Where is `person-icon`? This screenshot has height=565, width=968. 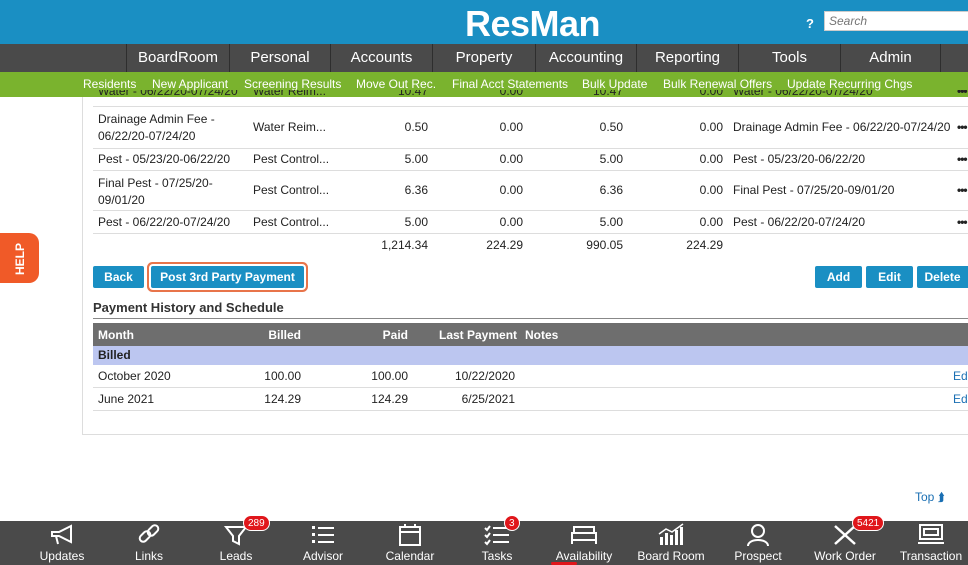 person-icon is located at coordinates (758, 535).